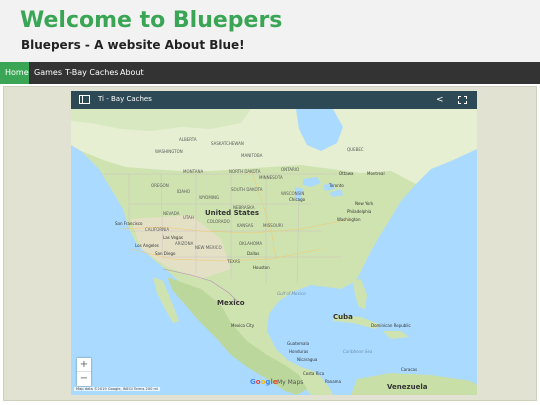 This screenshot has width=540, height=405. Describe the element at coordinates (333, 381) in the screenshot. I see `country-label-panama: Panama` at that location.